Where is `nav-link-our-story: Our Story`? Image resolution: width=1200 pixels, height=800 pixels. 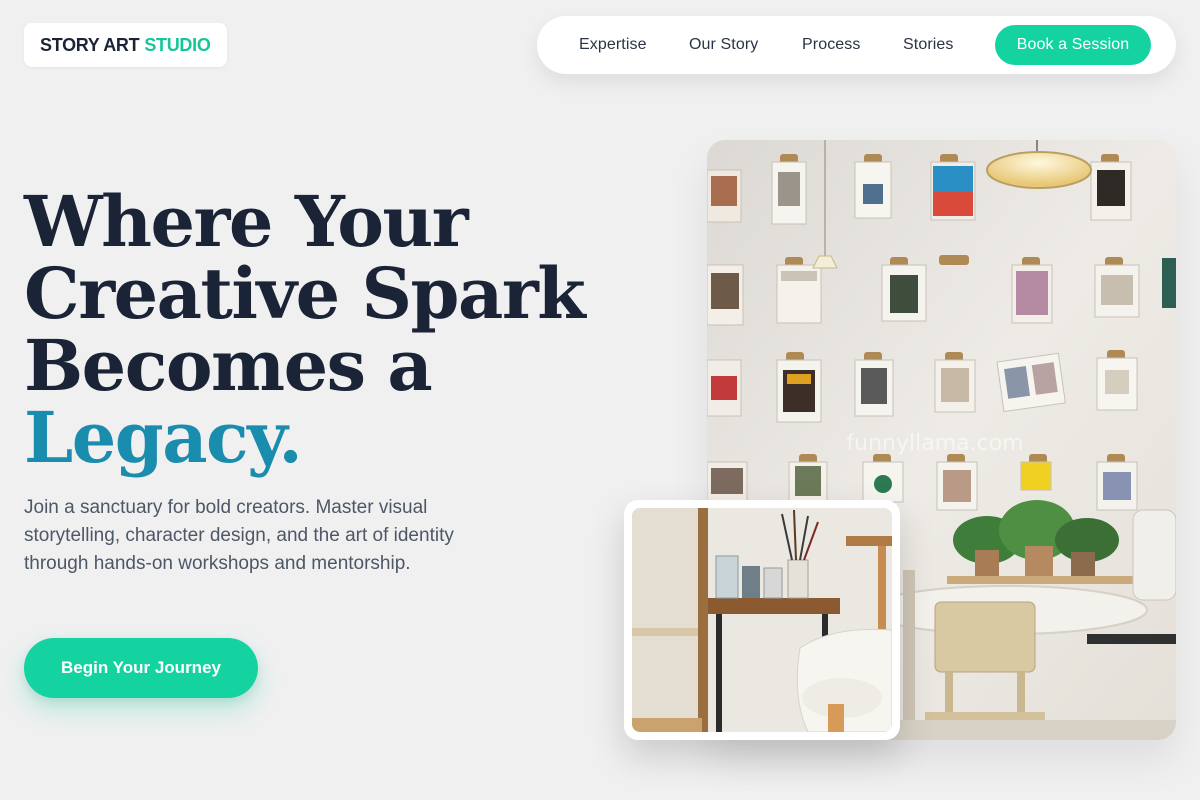
nav-link-our-story: Our Story is located at coordinates (723, 45).